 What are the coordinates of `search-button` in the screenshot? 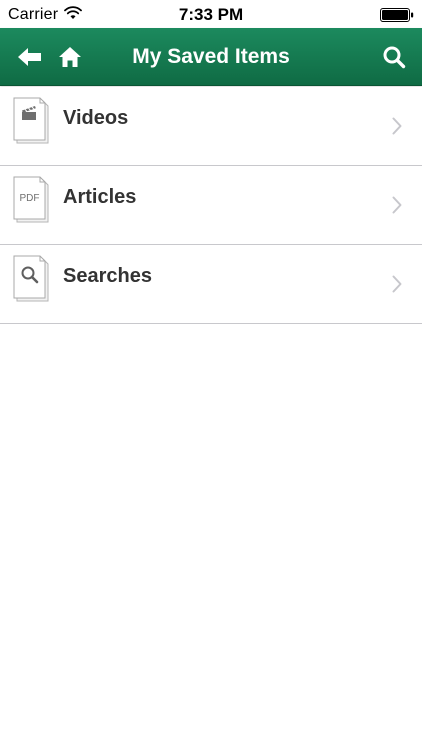 It's located at (394, 57).